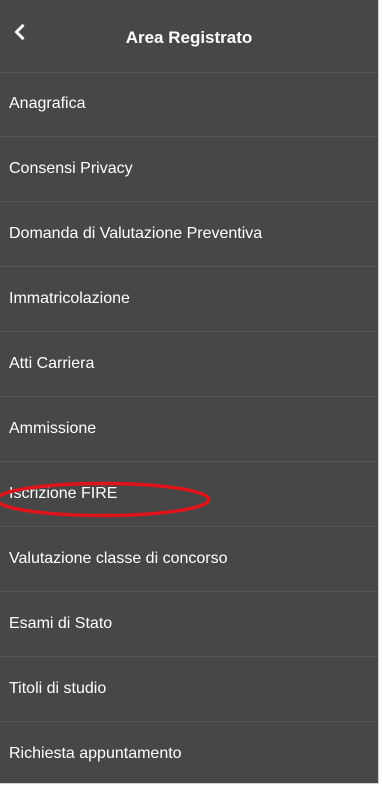 The image size is (382, 793). What do you see at coordinates (136, 233) in the screenshot?
I see `menu-item-label: Domanda di Valutazione Preventiva` at bounding box center [136, 233].